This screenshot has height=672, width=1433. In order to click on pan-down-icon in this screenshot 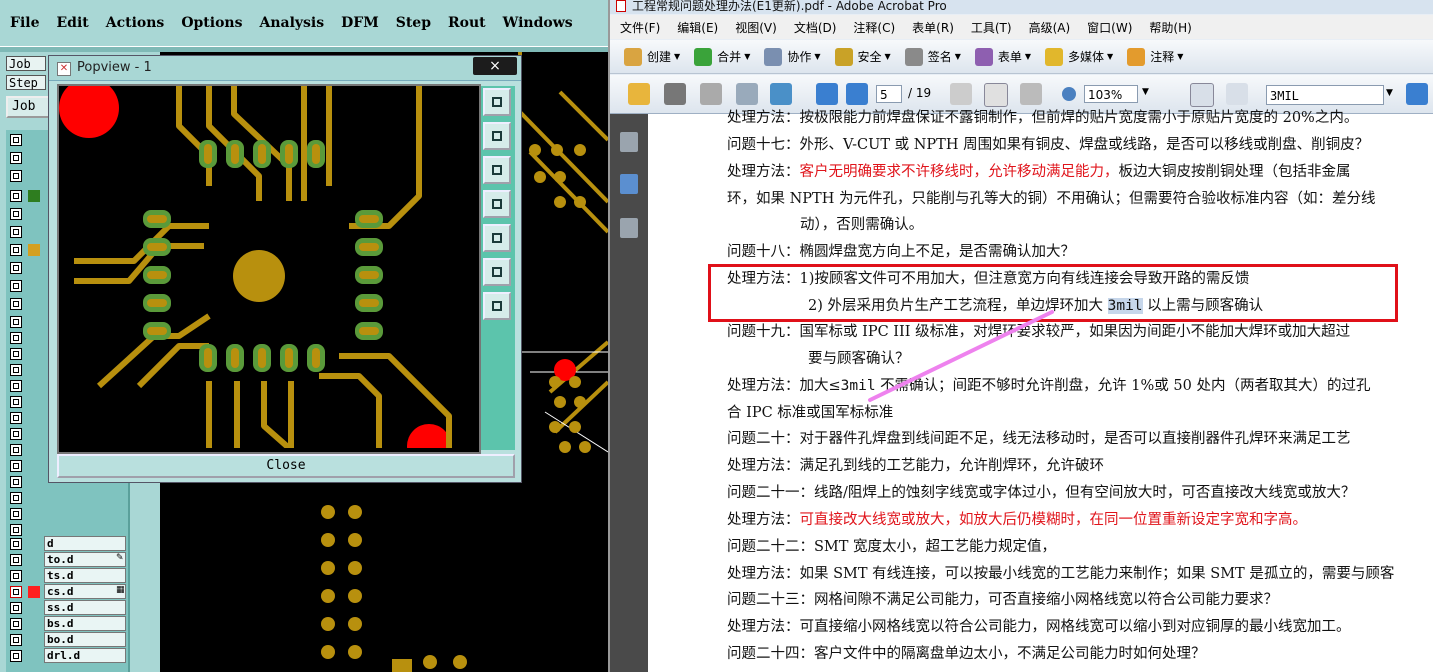, I will do `click(497, 170)`.